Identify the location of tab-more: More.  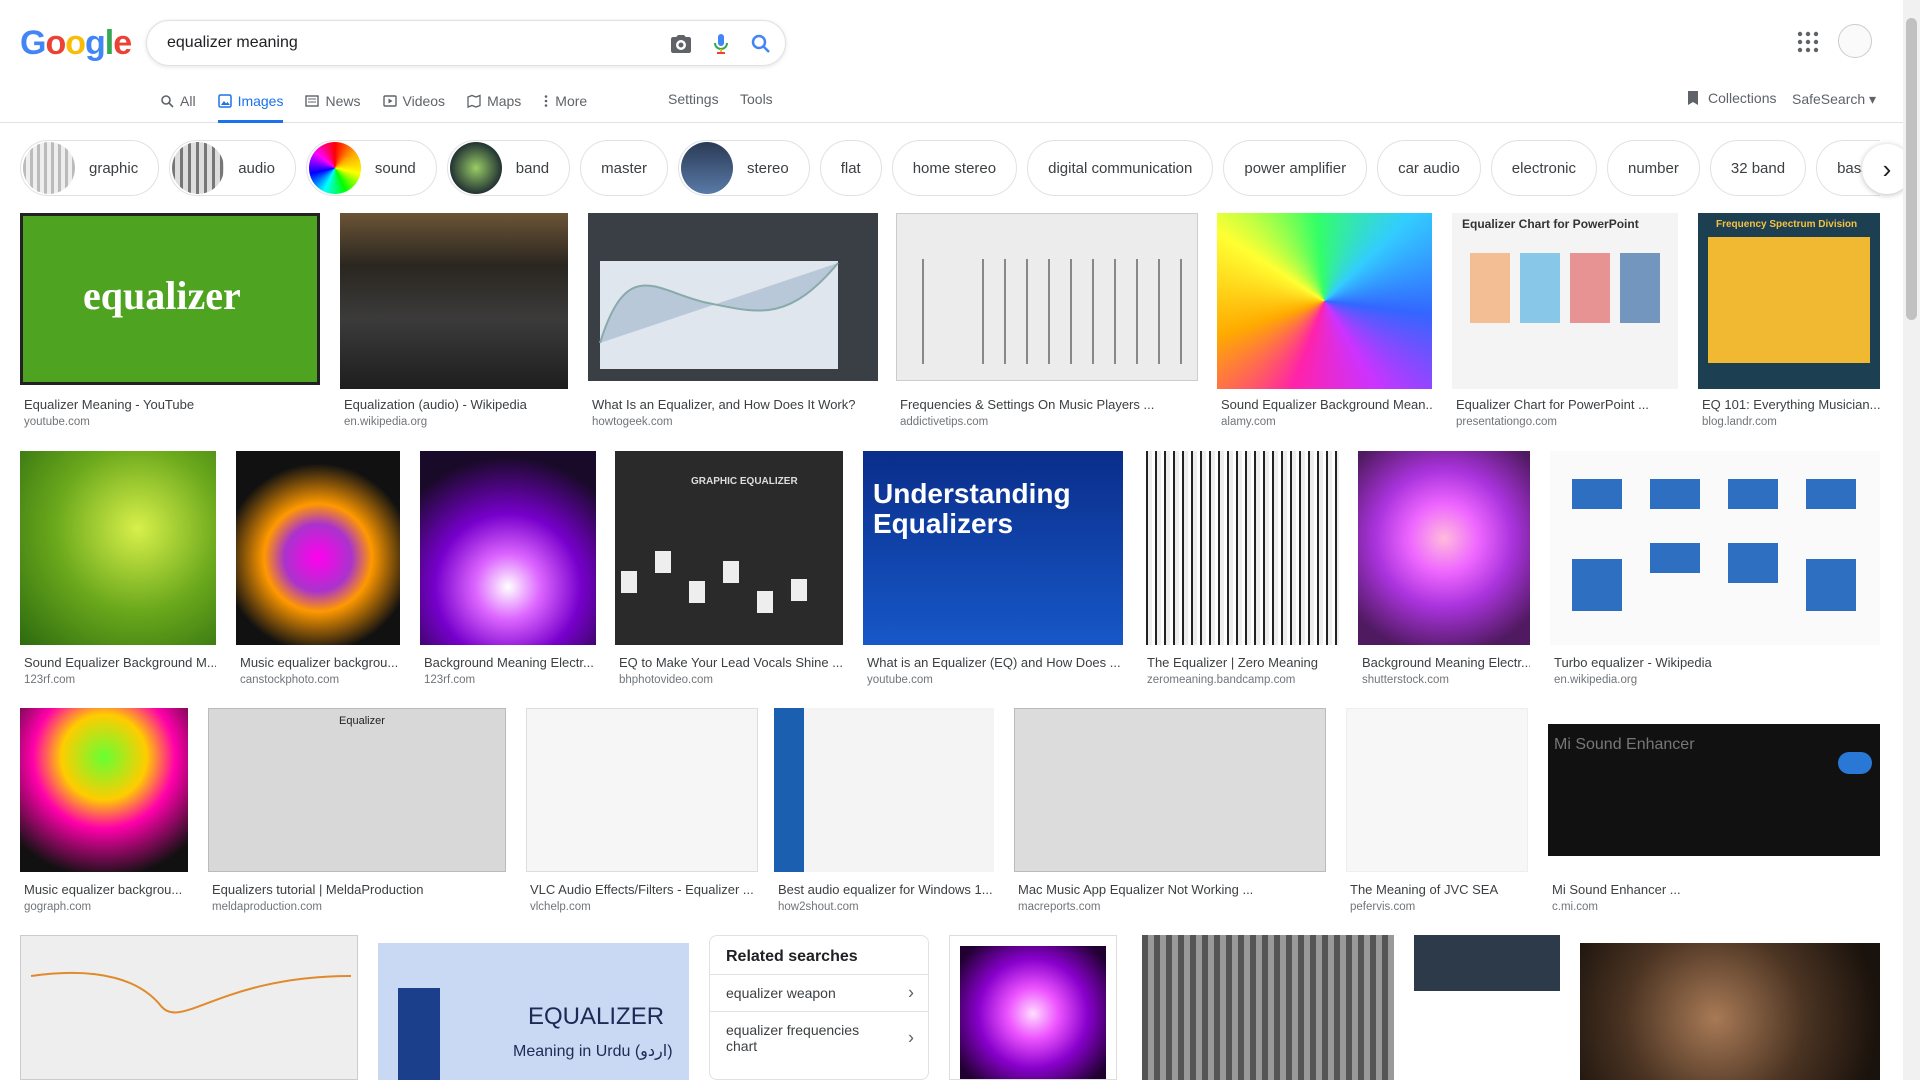
(565, 105).